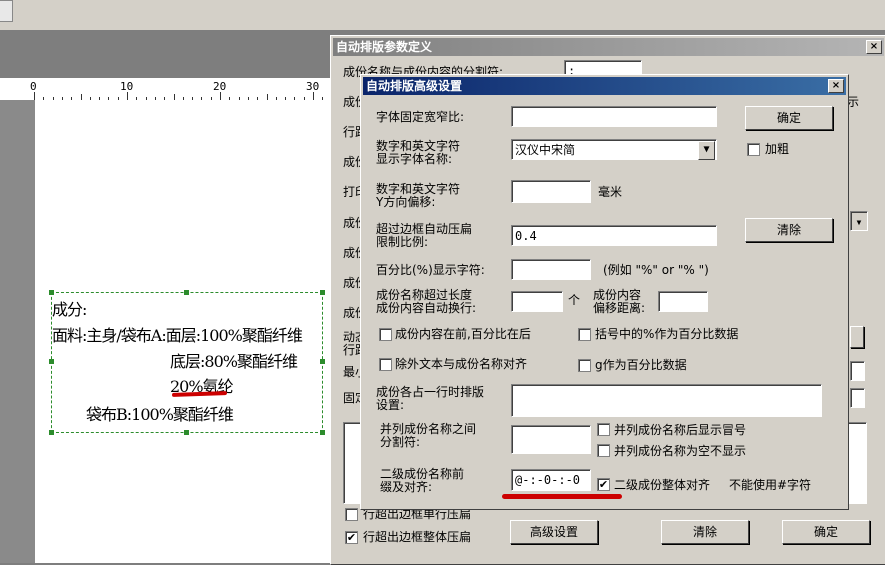  What do you see at coordinates (420, 117) in the screenshot?
I see `font-width-label: 字体固定宽窄比:` at bounding box center [420, 117].